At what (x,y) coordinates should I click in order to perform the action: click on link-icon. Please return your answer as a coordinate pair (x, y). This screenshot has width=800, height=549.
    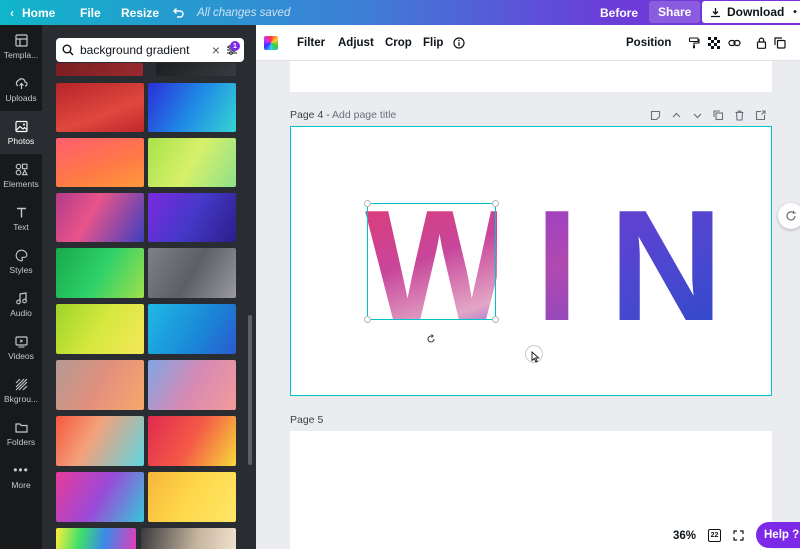
    Looking at the image, I should click on (734, 42).